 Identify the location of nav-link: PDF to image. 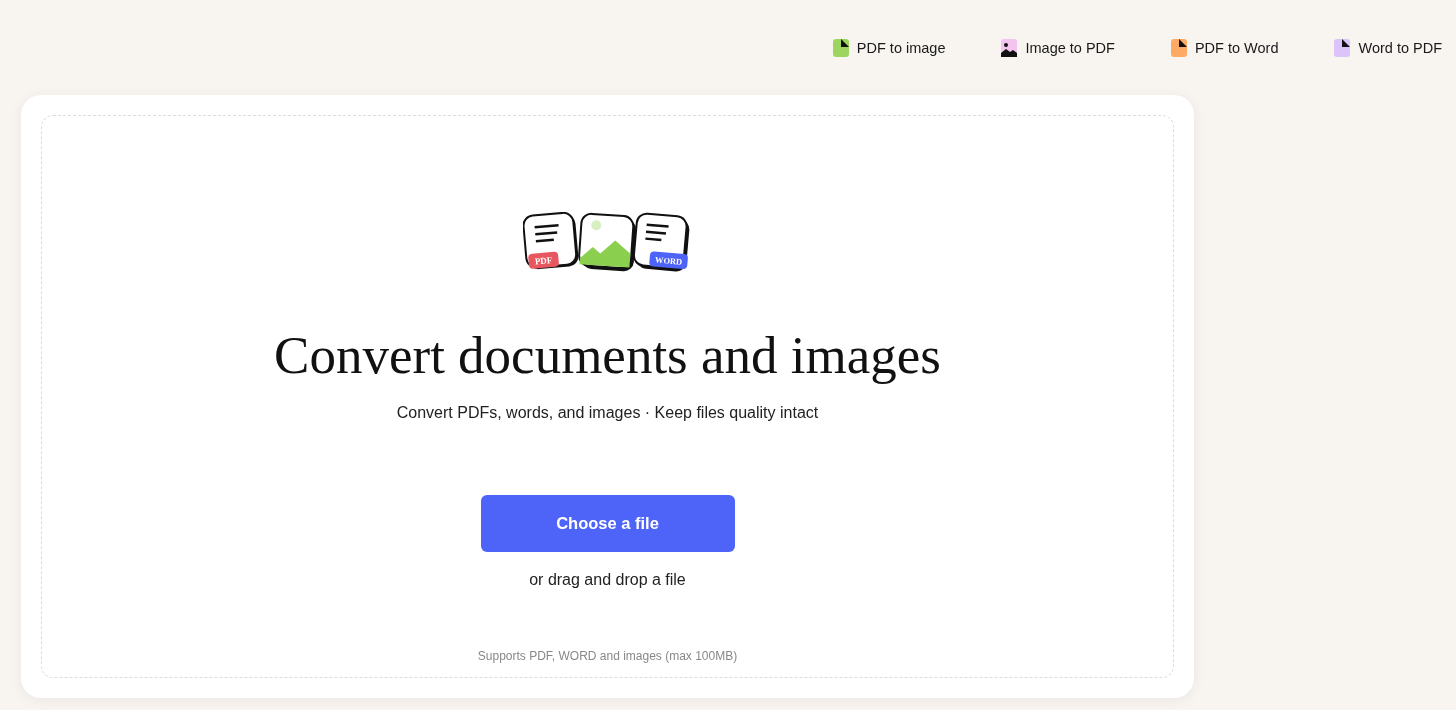
(889, 48).